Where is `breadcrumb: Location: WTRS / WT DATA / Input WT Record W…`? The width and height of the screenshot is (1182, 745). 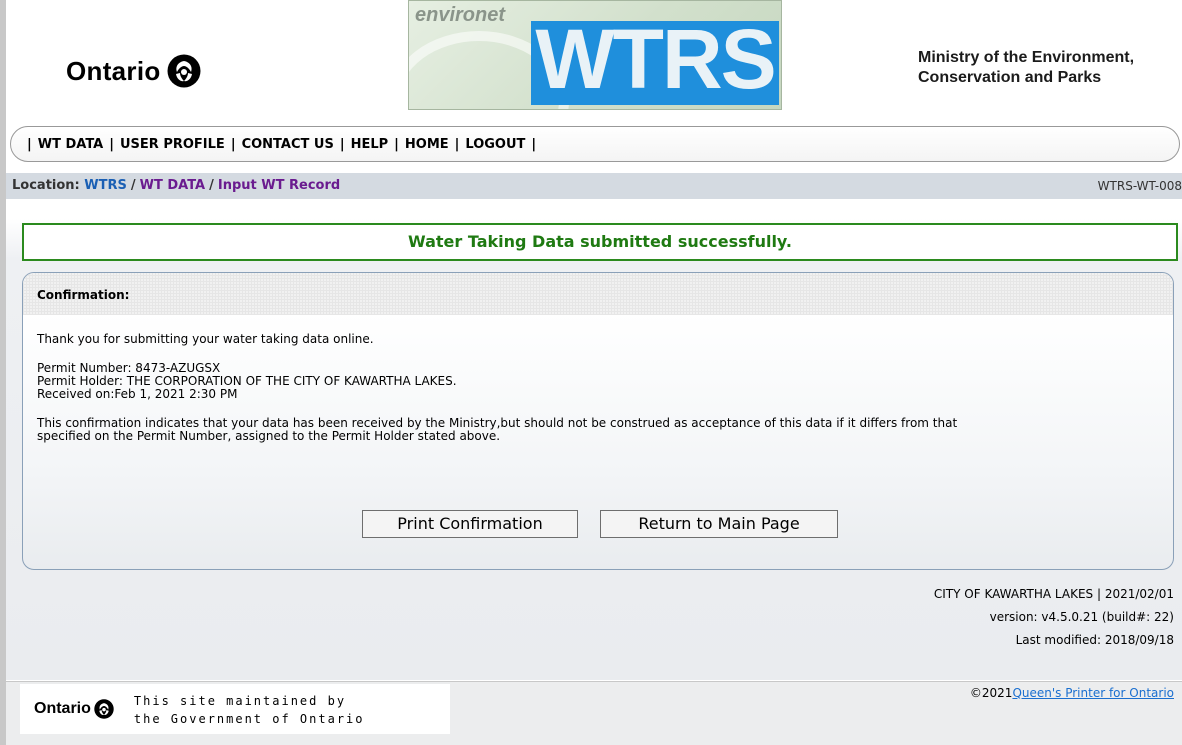
breadcrumb: Location: WTRS / WT DATA / Input WT Record W… is located at coordinates (594, 186).